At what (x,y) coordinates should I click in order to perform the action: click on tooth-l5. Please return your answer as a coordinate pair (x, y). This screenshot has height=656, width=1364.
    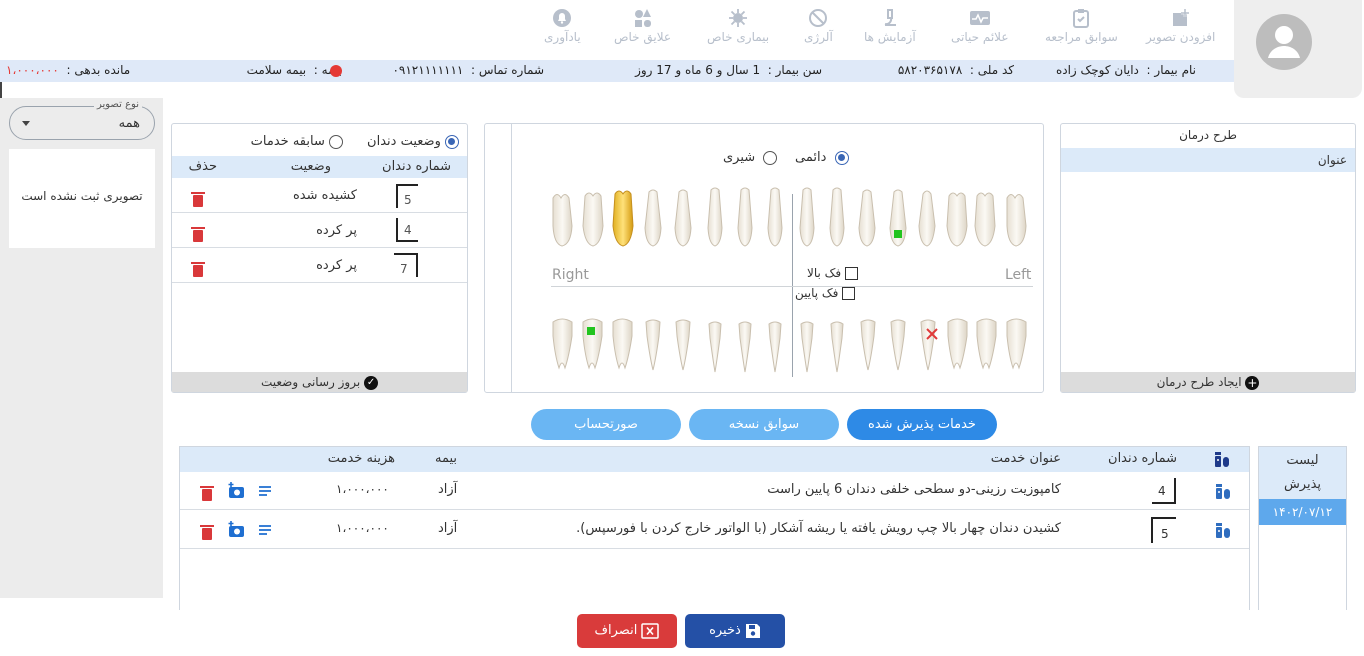
    Looking at the image, I should click on (683, 345).